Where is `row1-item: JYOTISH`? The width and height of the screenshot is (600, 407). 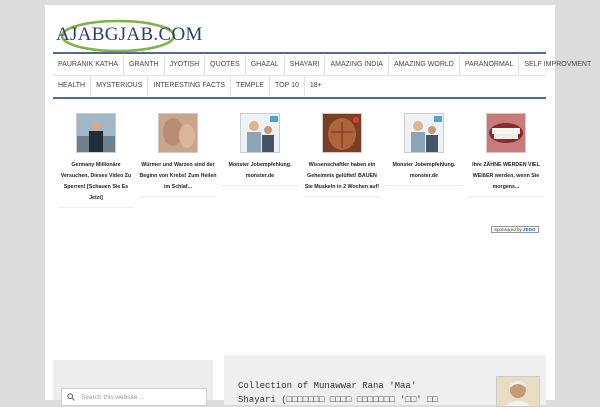 row1-item: JYOTISH is located at coordinates (185, 65).